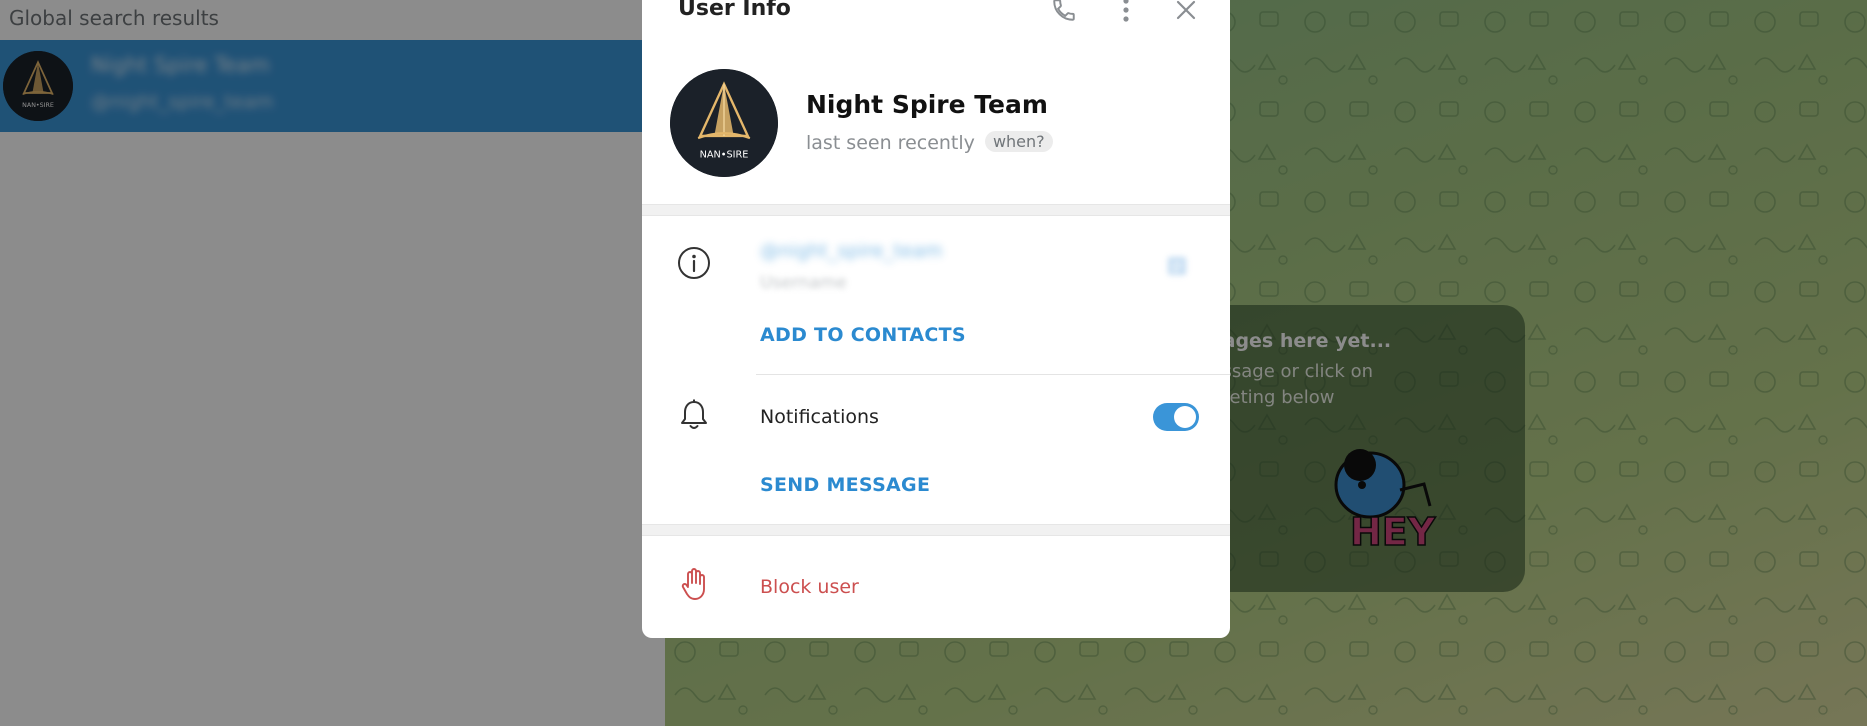  What do you see at coordinates (819, 417) in the screenshot?
I see `notifications-label: Notifications` at bounding box center [819, 417].